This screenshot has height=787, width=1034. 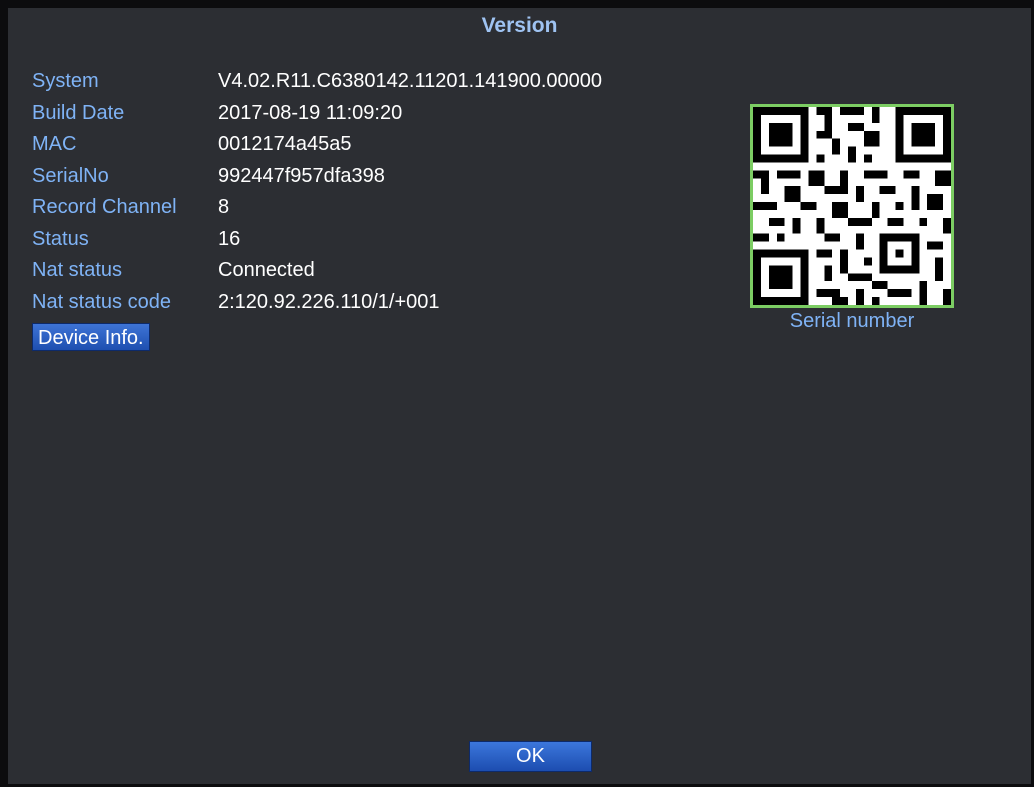 I want to click on info-row-serial-no: SerialNo 992447f957dfa398, so click(x=317, y=177).